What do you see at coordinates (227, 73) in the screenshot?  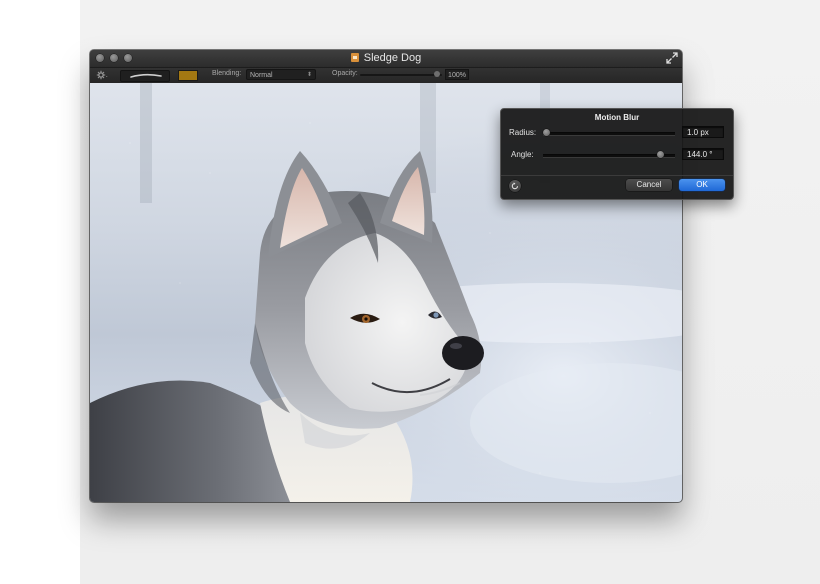 I see `blending-label: Blending:` at bounding box center [227, 73].